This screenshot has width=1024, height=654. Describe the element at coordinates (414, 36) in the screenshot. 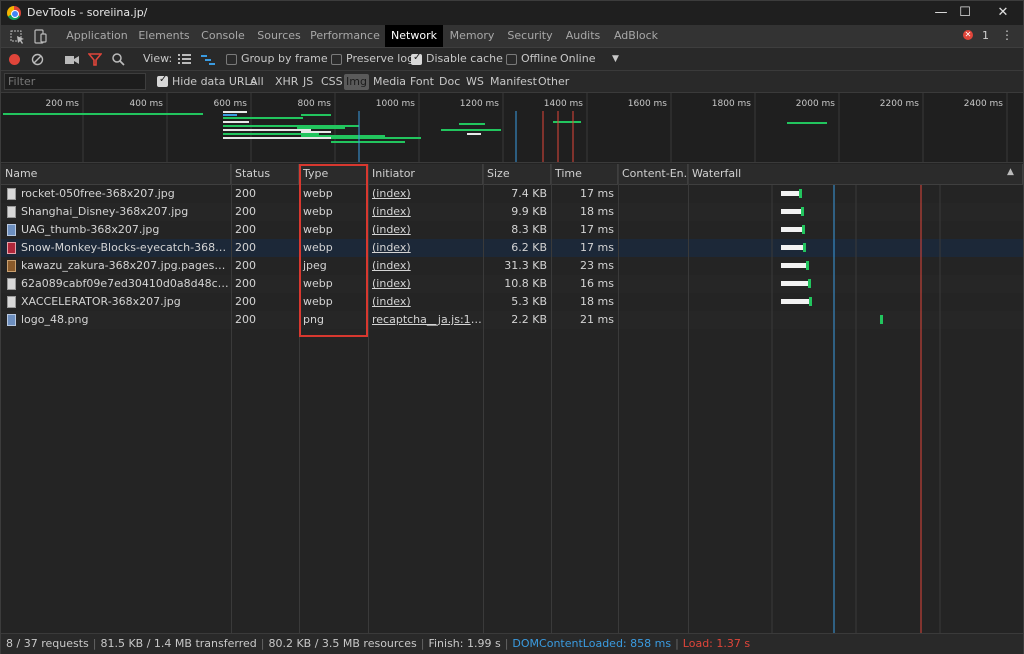

I see `tab-network: Network` at that location.